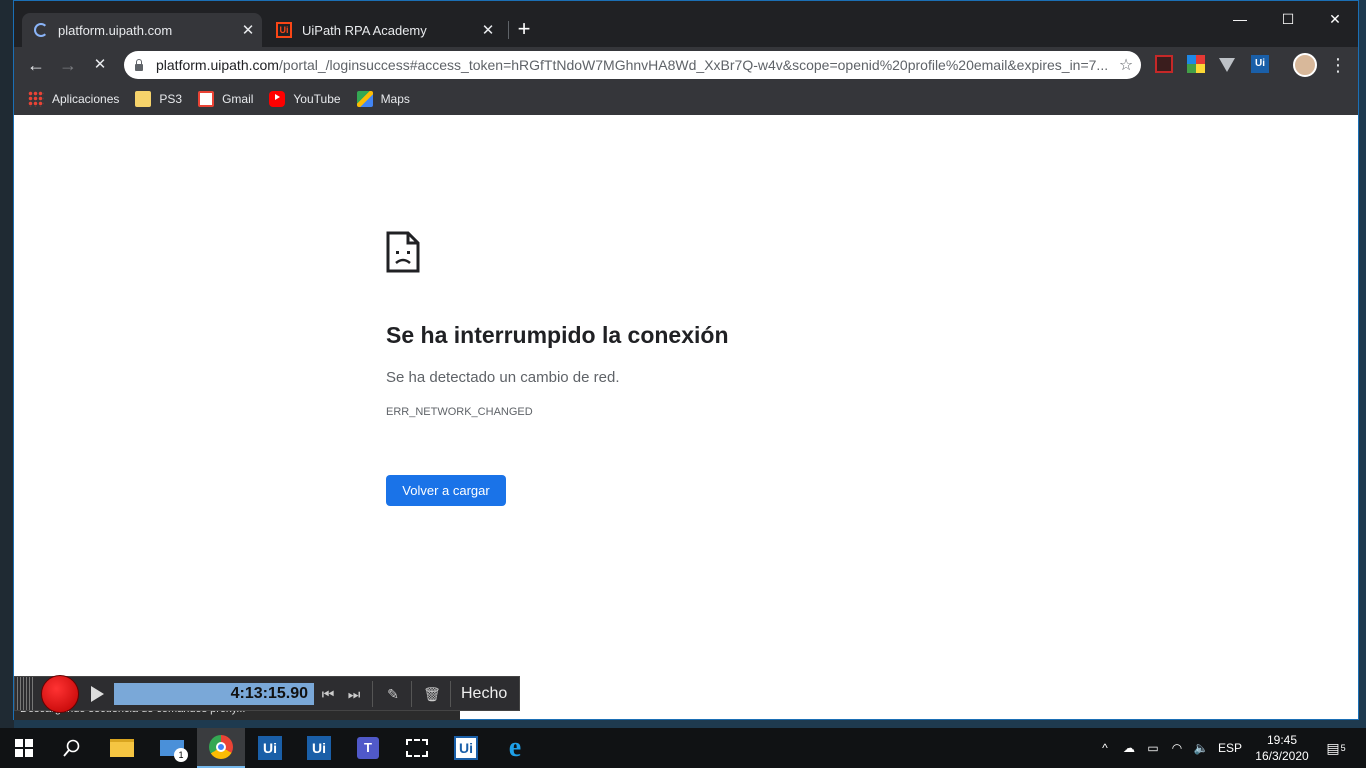  I want to click on uipath-assistant-icon: Ui, so click(466, 748).